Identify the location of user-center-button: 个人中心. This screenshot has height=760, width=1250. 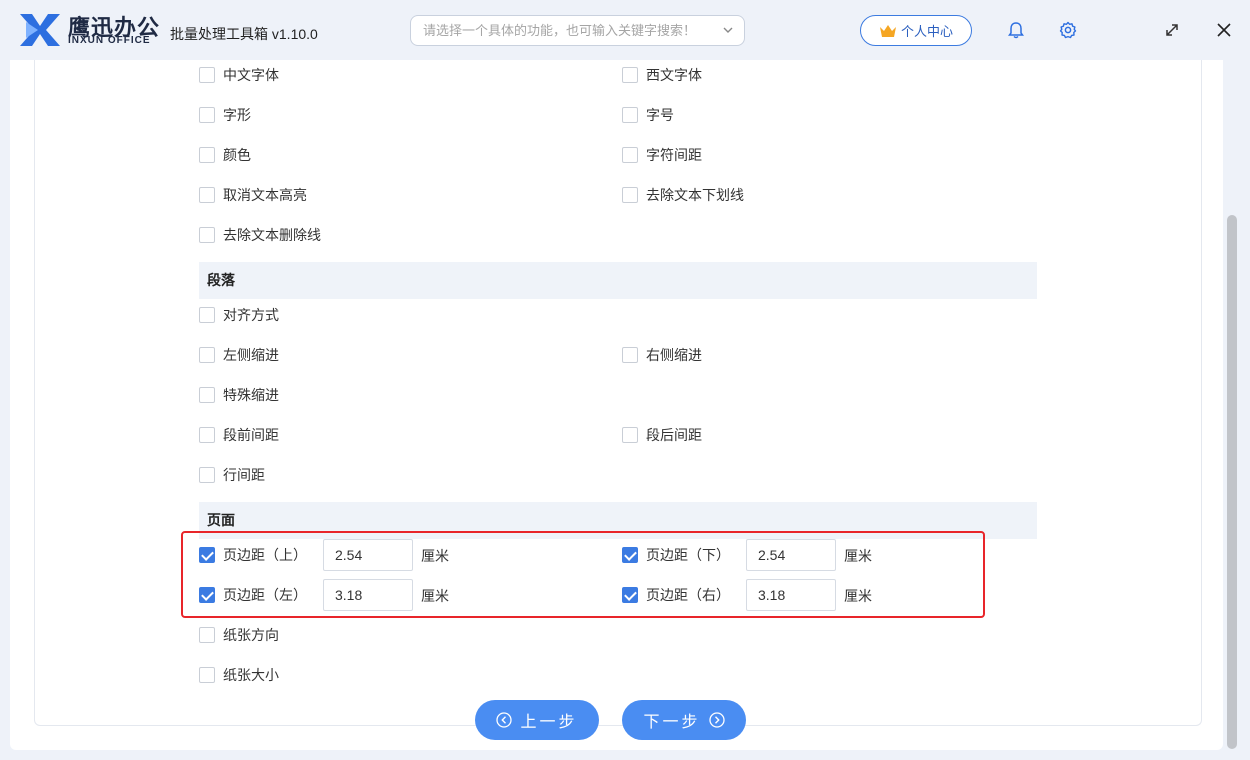
(916, 30).